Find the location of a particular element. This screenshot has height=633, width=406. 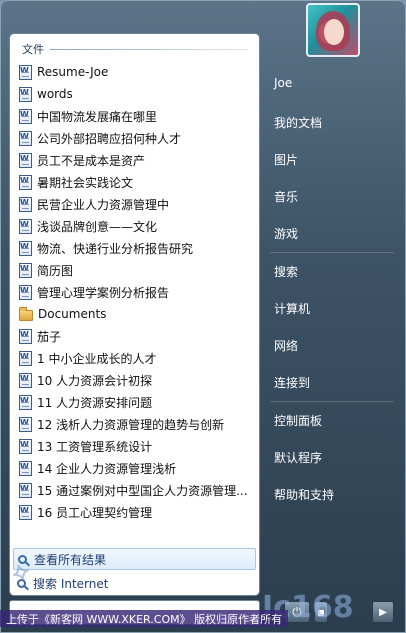

file-list-item: 管理心理学案例分析报告 is located at coordinates (135, 292).